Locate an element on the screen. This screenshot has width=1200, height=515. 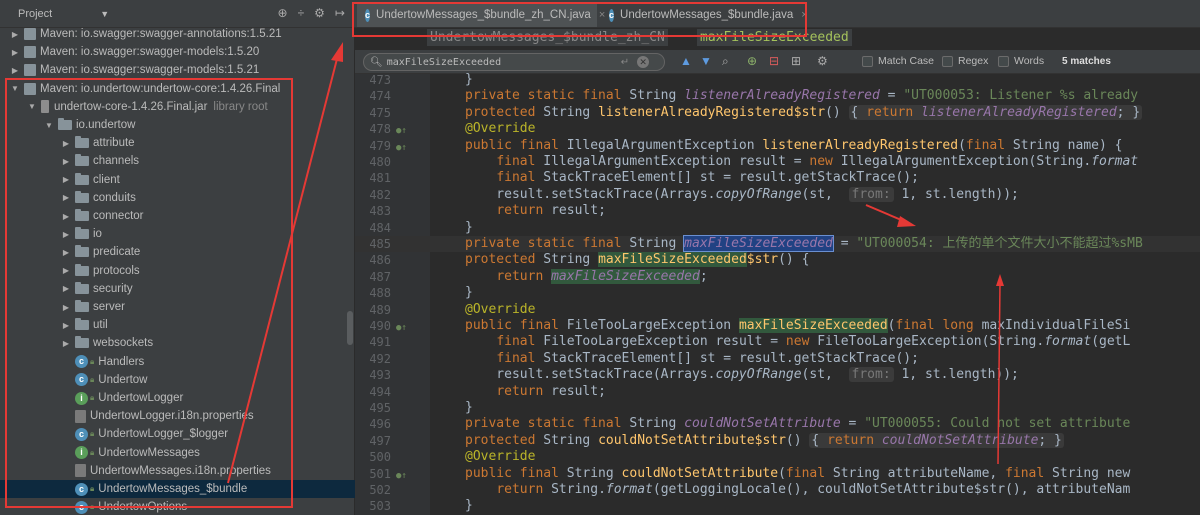
code-line: 495} is located at coordinates (777, 408).